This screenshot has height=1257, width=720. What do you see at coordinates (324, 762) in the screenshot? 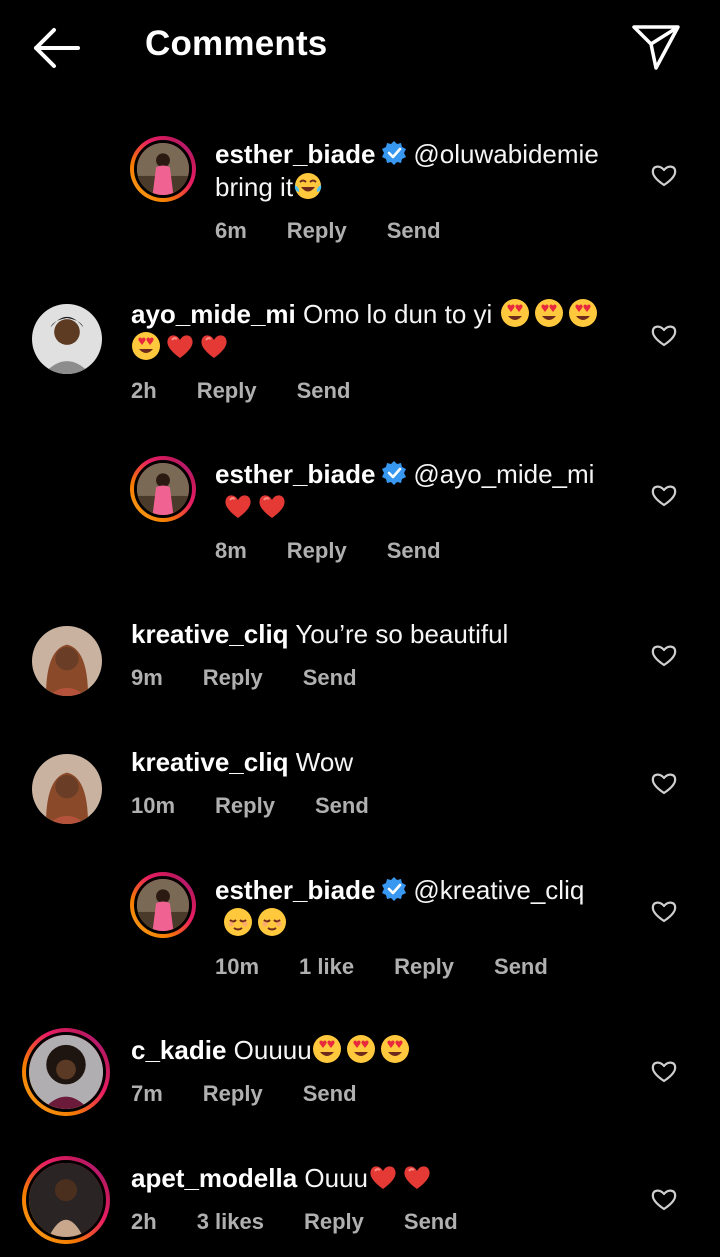
I see `comment-body: Wow` at bounding box center [324, 762].